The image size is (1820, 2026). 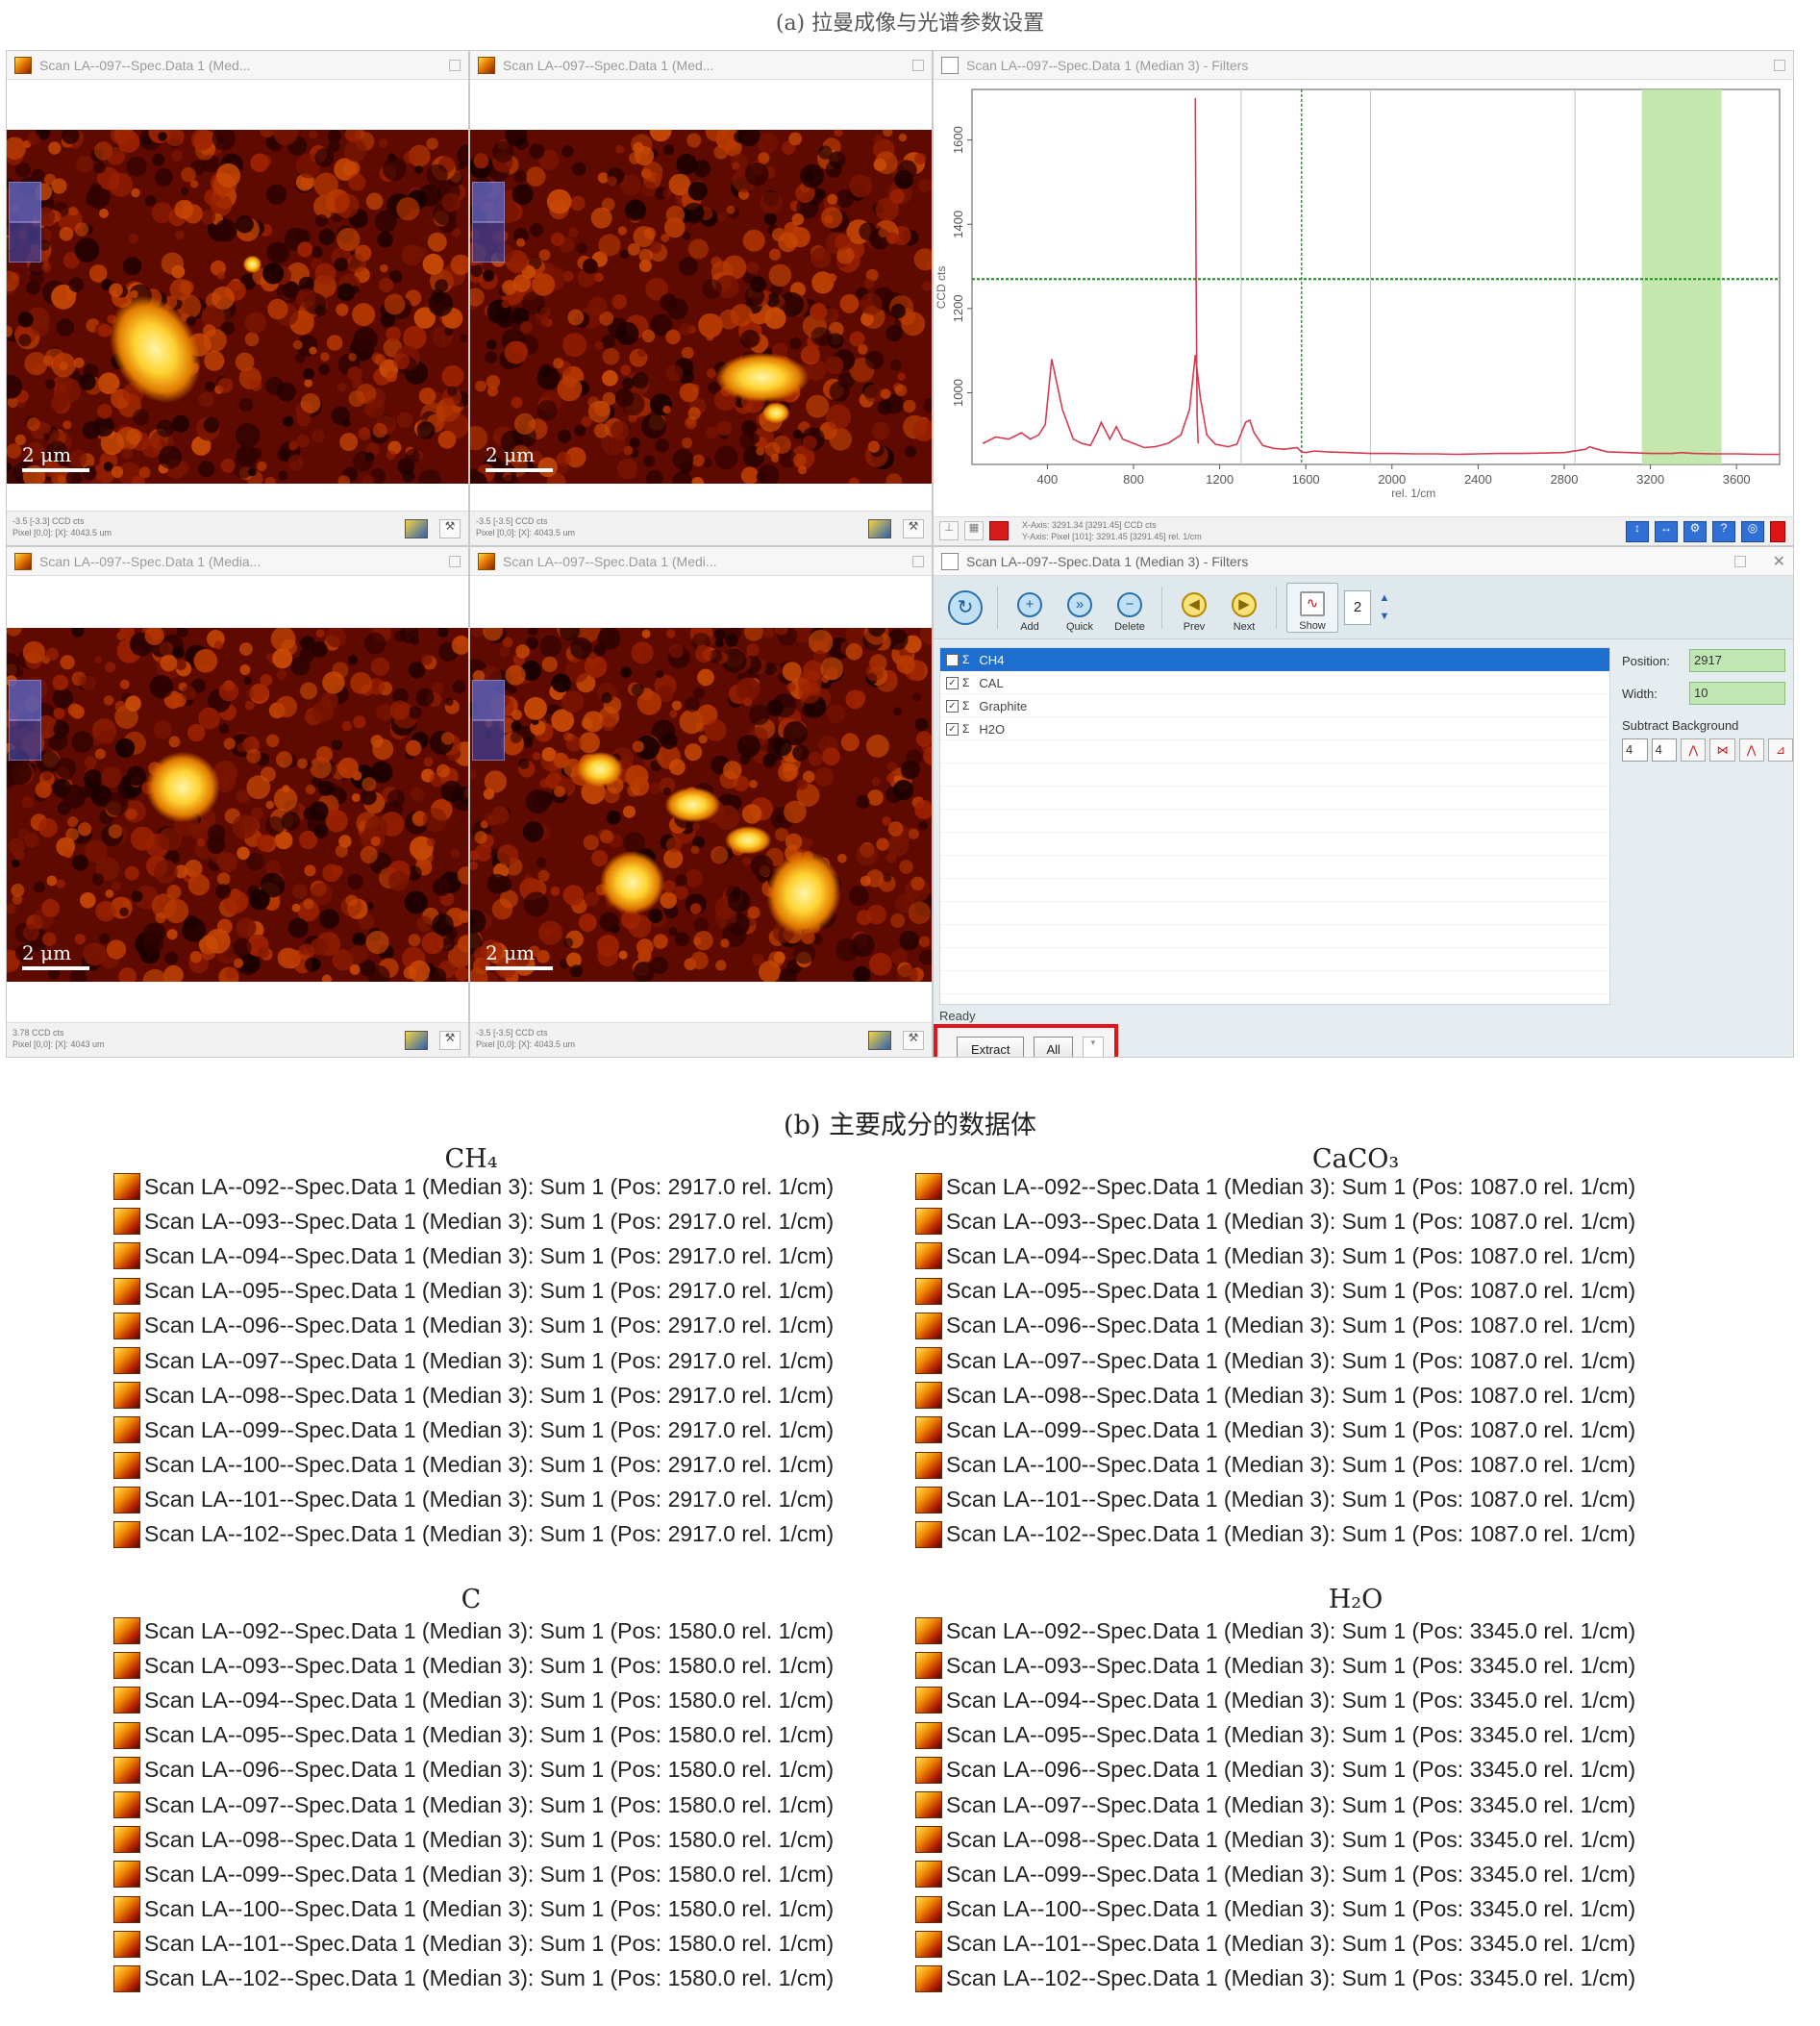 I want to click on baseline-mode-2-icon: ⋈, so click(x=1722, y=750).